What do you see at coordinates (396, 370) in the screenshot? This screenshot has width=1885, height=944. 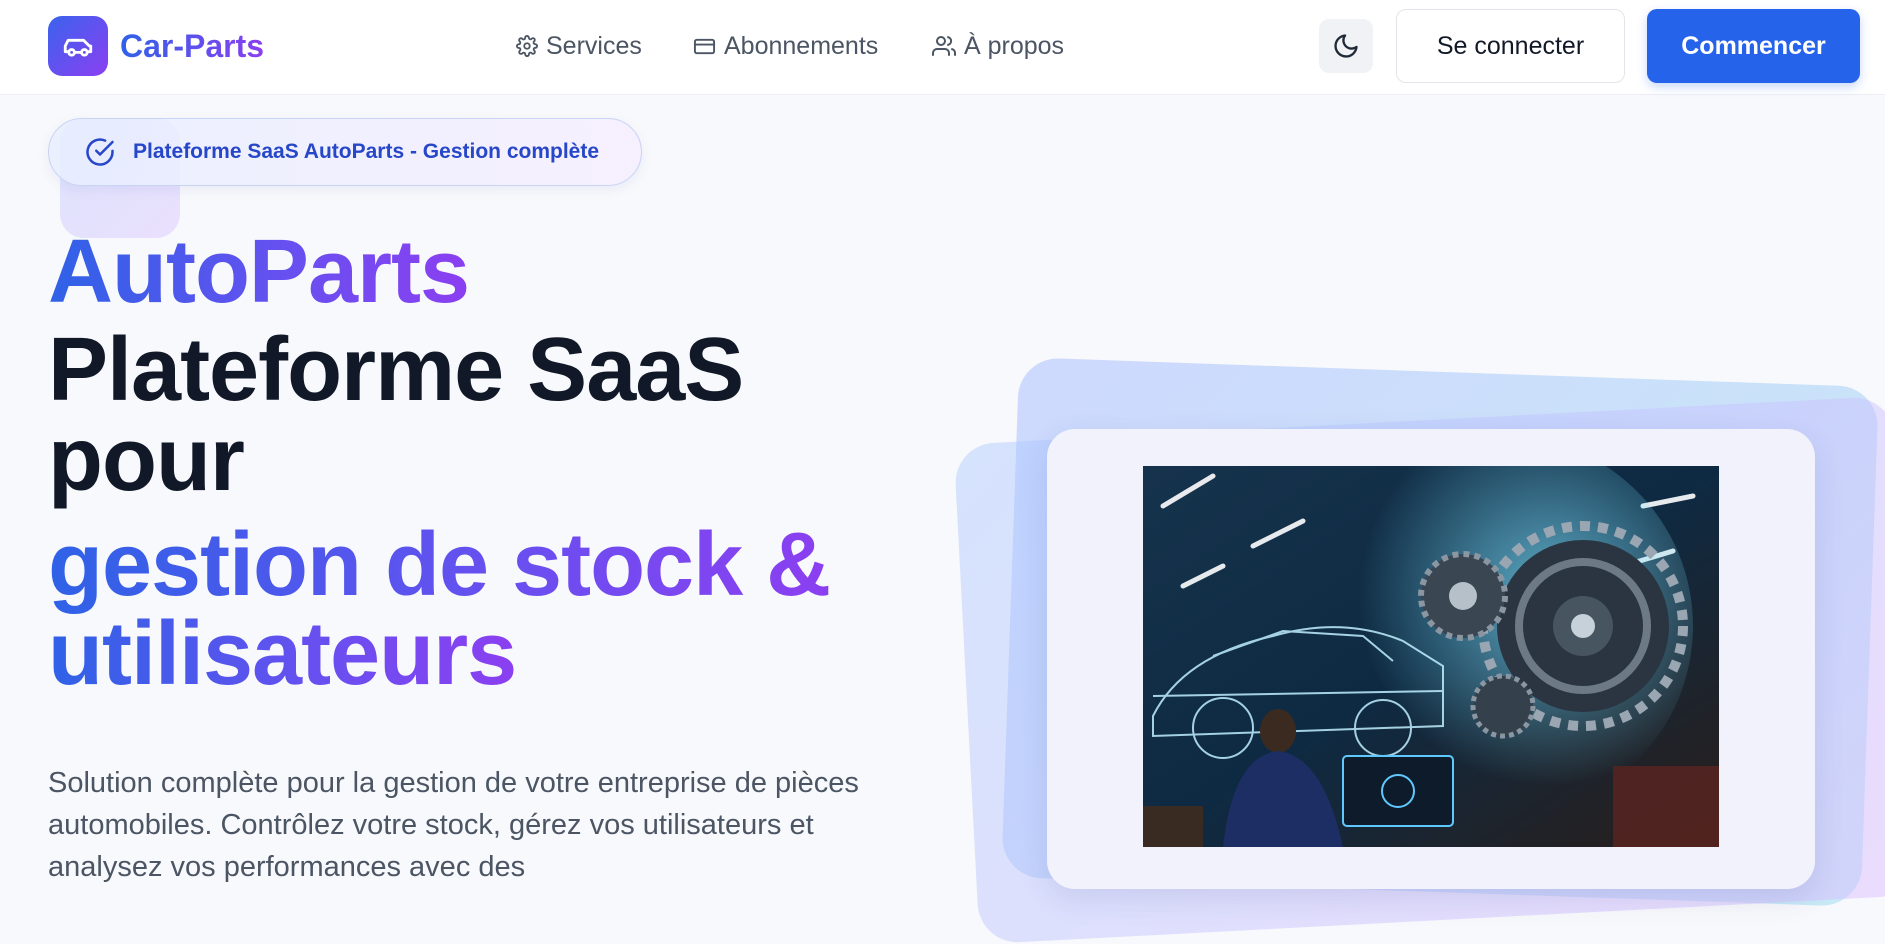 I see `hero-title-line: Plateforme SaaS` at bounding box center [396, 370].